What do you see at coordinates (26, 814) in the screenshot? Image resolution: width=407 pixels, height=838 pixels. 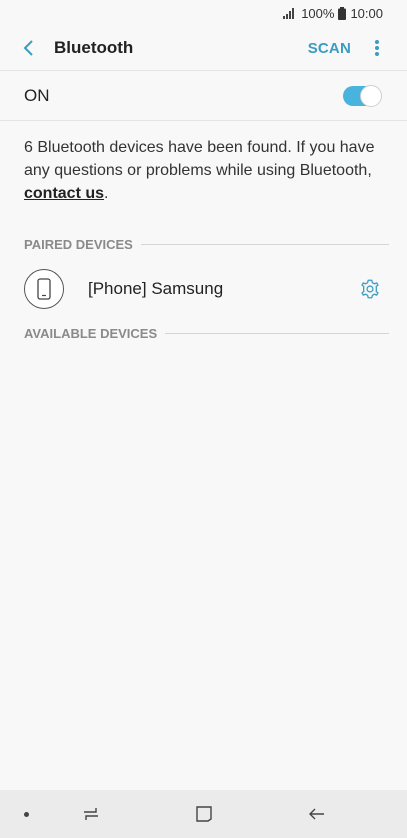 I see `nav-dot-icon` at bounding box center [26, 814].